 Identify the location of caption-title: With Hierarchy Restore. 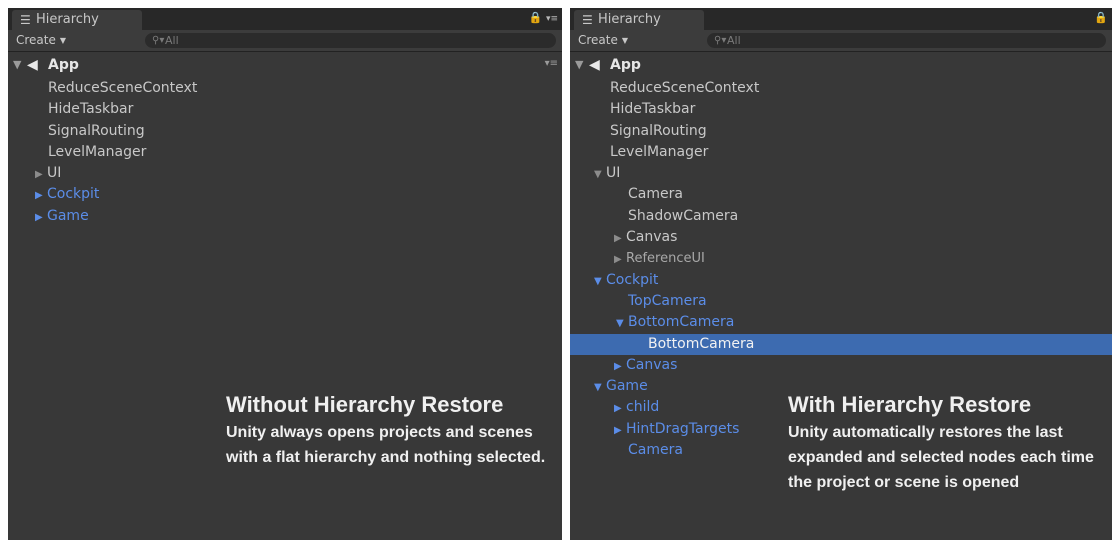
(910, 404).